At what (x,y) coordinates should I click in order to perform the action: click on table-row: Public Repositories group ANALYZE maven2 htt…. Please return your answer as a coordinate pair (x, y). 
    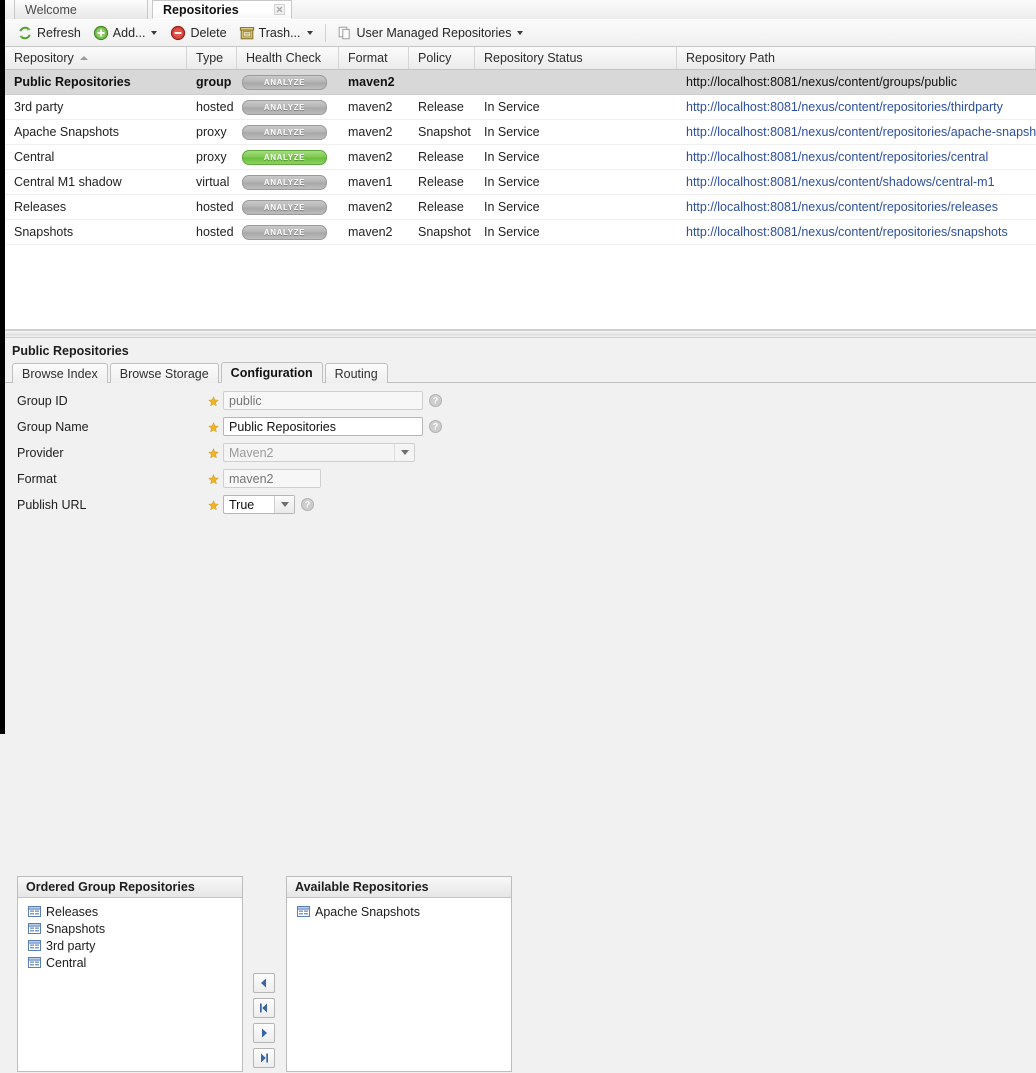
    Looking at the image, I should click on (520, 82).